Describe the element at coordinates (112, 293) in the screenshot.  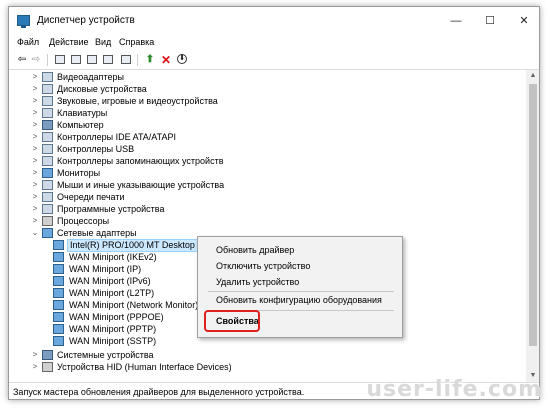
I see `tree-item-label: WAN Miniport (L2TP)` at that location.